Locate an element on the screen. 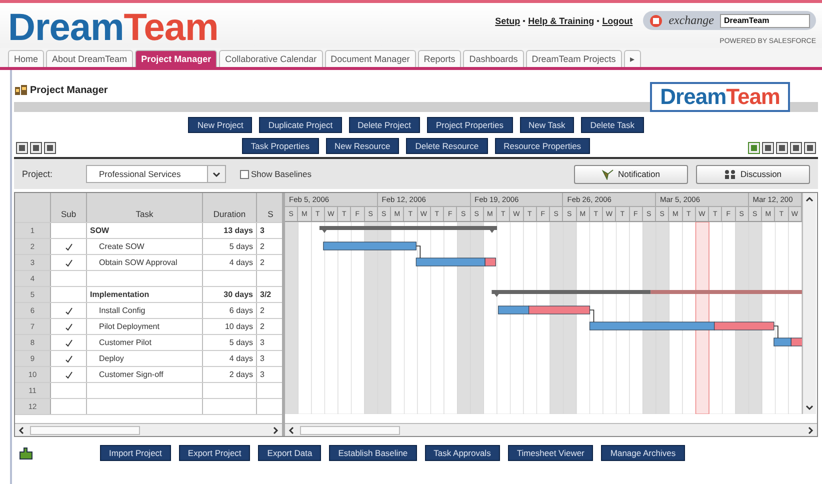  action-button: Task Approvals is located at coordinates (462, 453).